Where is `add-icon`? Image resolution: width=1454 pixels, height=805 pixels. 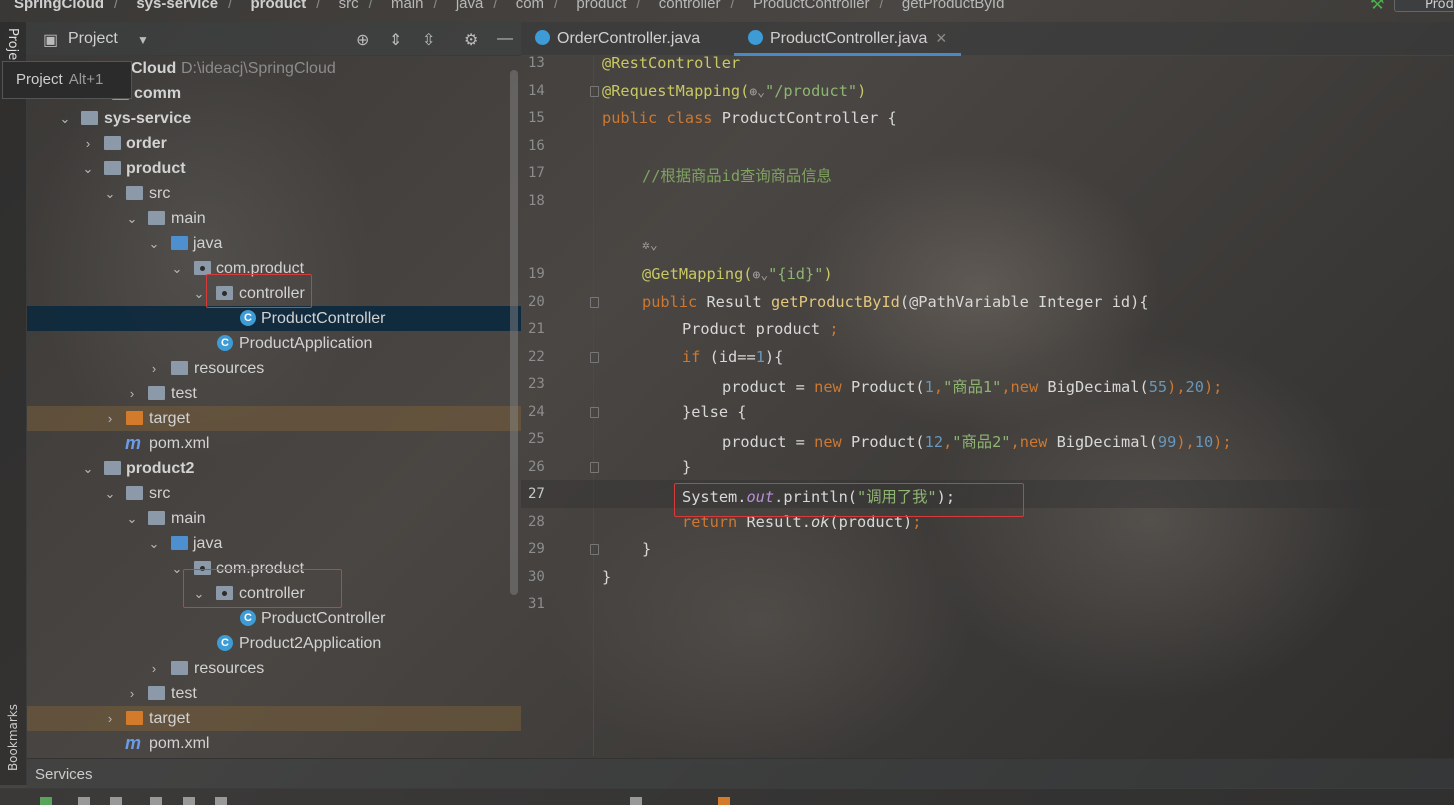
add-icon is located at coordinates (221, 801).